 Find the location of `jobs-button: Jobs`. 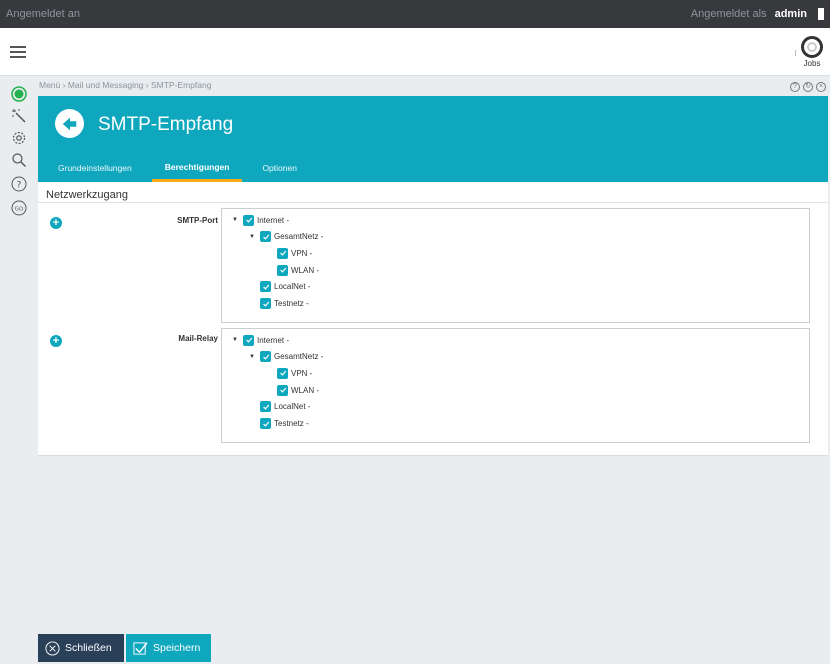

jobs-button: Jobs is located at coordinates (812, 52).